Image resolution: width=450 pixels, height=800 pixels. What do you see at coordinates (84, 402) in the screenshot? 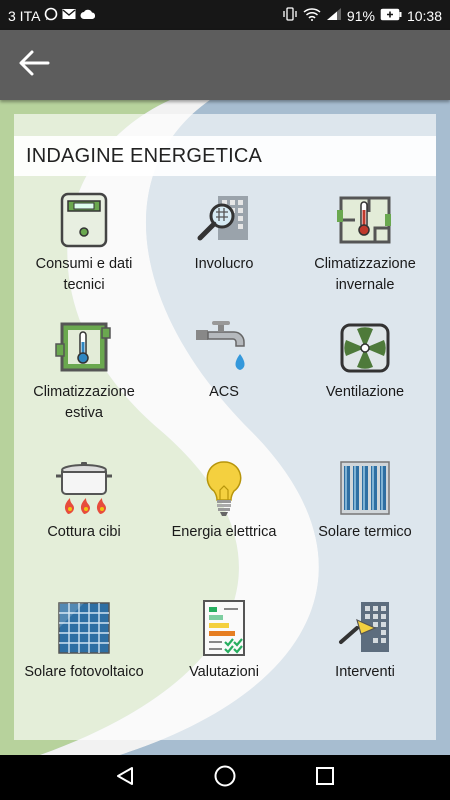
I see `tile-label: Climatizzazione estiva` at bounding box center [84, 402].